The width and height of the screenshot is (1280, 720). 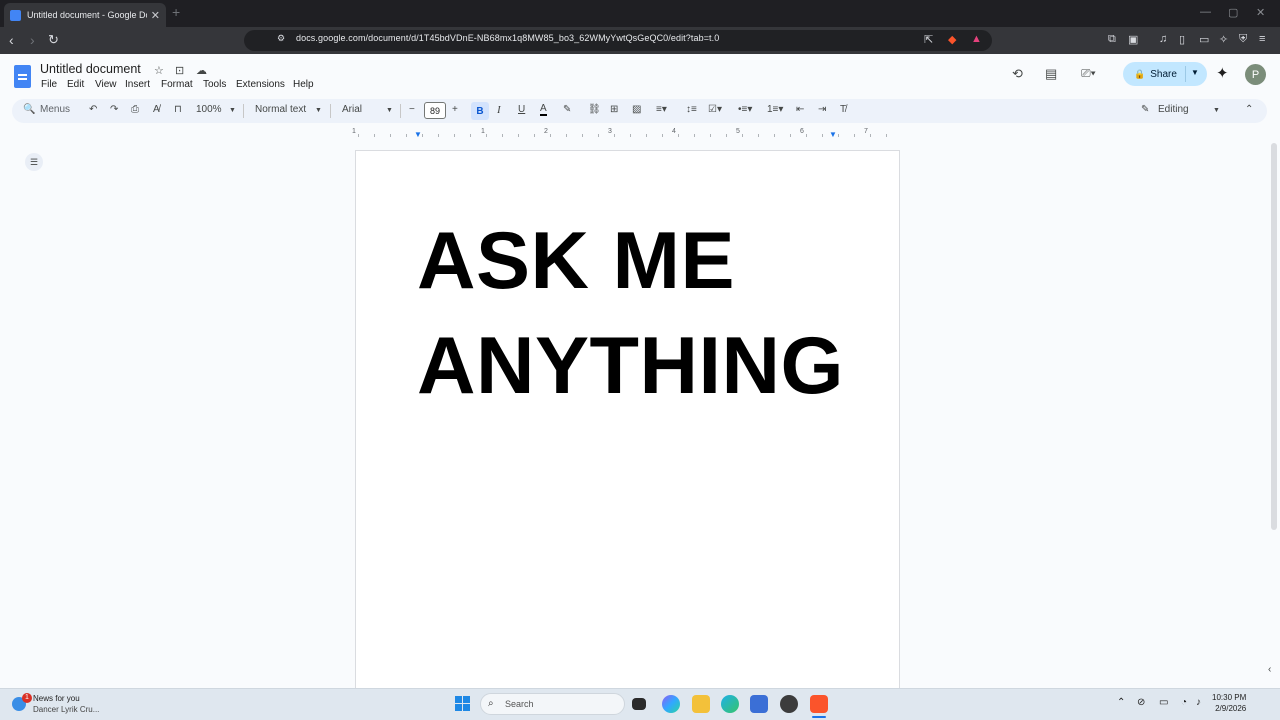 What do you see at coordinates (1222, 73) in the screenshot?
I see `gemini-icon: ✦` at bounding box center [1222, 73].